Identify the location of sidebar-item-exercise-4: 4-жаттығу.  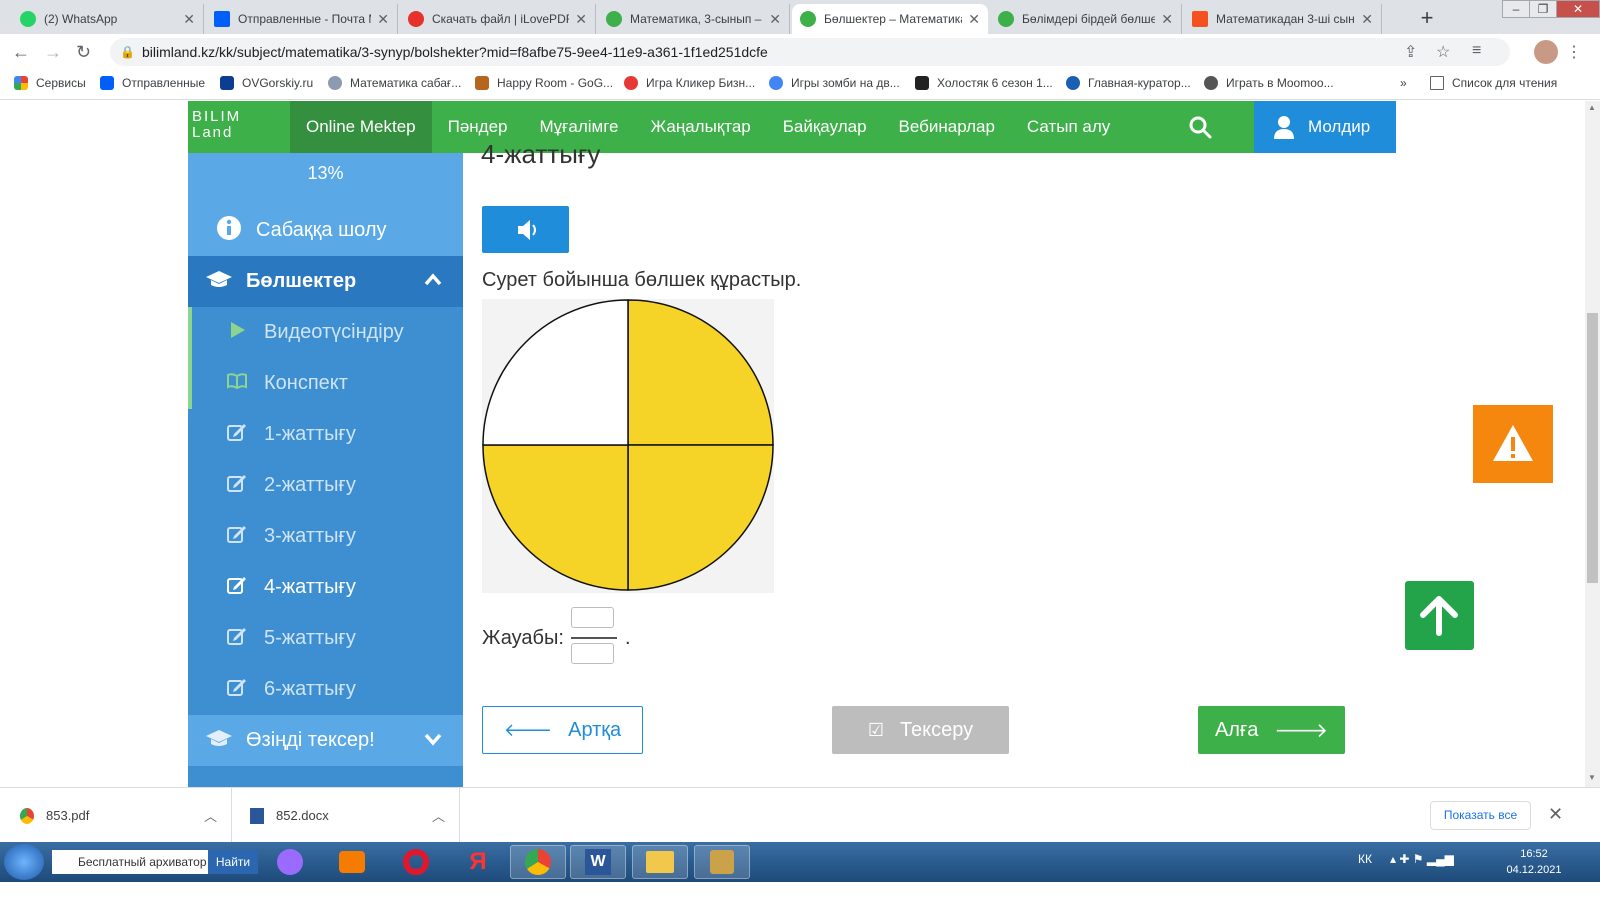
(325, 587).